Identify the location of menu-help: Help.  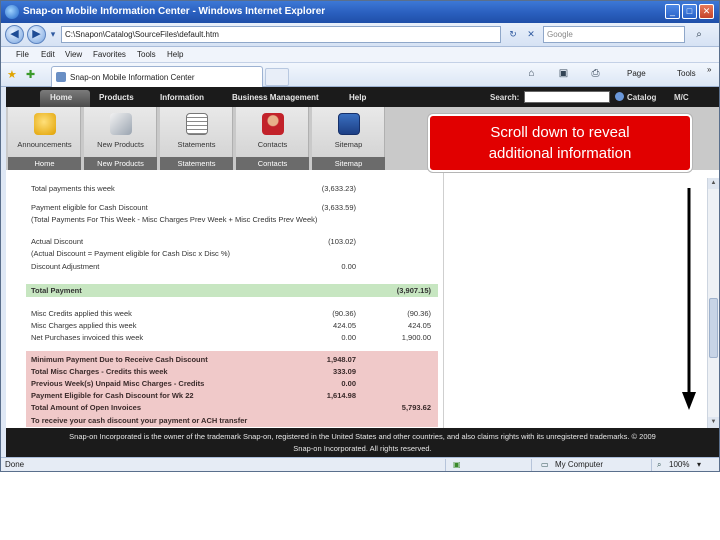
(175, 54).